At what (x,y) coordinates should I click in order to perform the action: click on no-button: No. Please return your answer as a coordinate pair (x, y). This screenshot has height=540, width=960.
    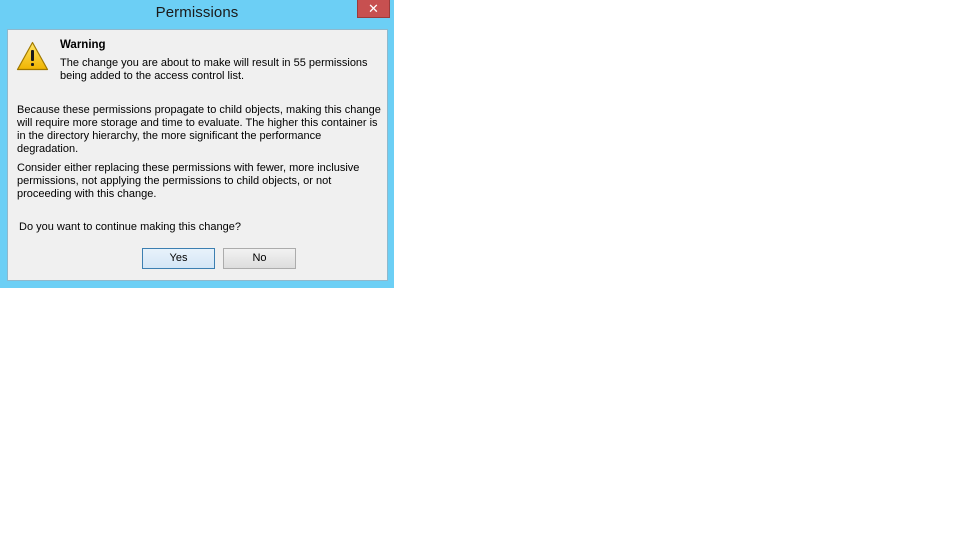
    Looking at the image, I should click on (259, 258).